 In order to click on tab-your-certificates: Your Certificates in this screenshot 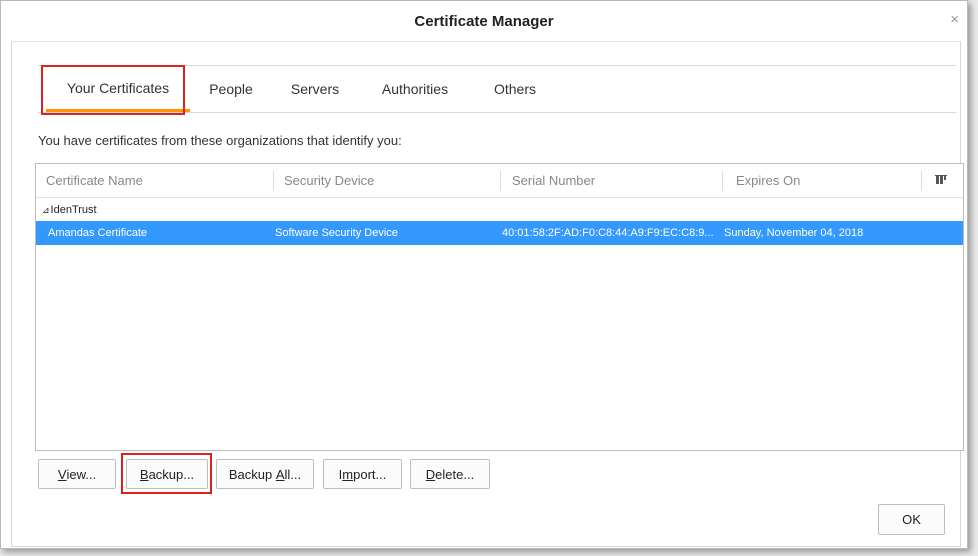, I will do `click(118, 89)`.